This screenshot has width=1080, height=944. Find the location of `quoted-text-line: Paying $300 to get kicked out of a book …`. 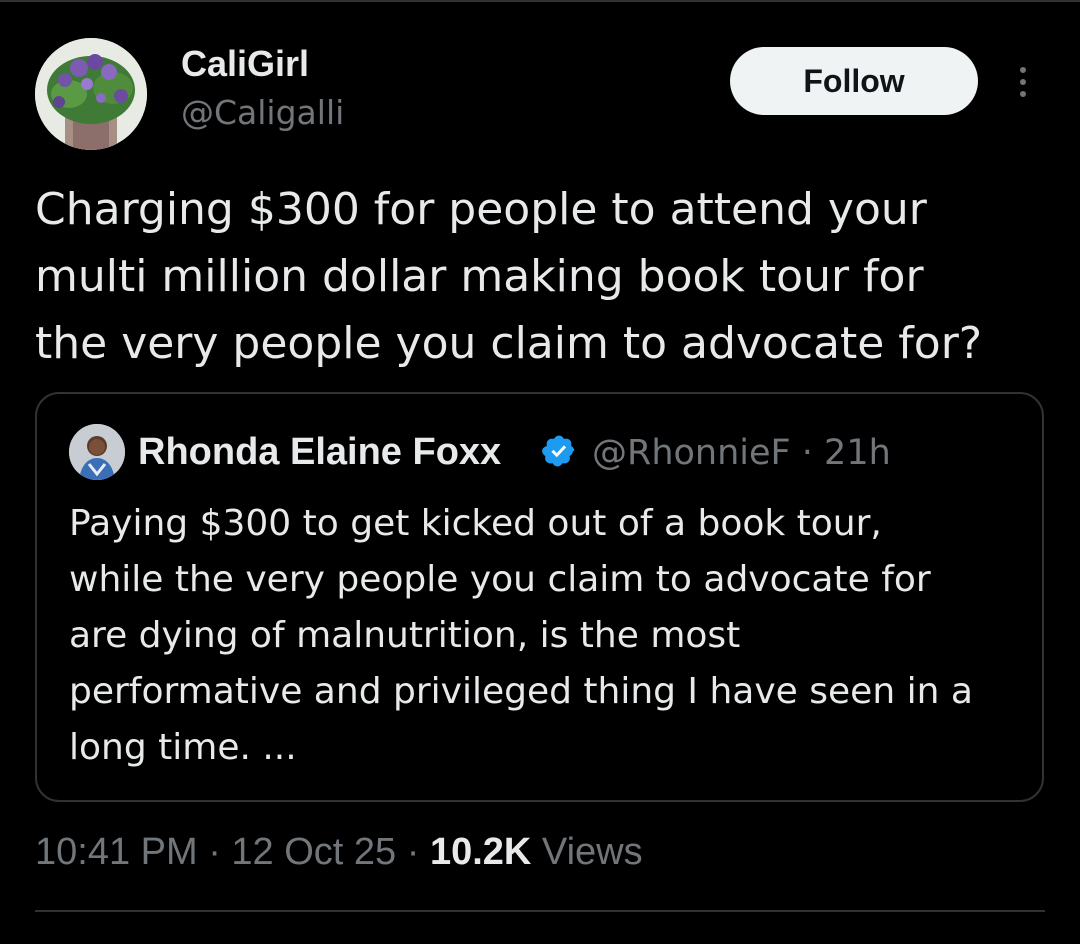

quoted-text-line: Paying $300 to get kicked out of a book … is located at coordinates (475, 523).